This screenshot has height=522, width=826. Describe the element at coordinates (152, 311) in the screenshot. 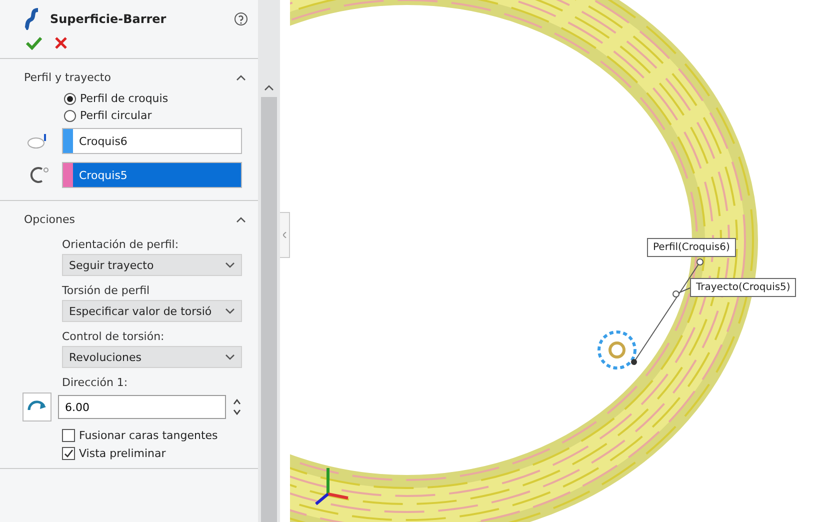

I see `dropdown: Especificar valor de torsió` at that location.